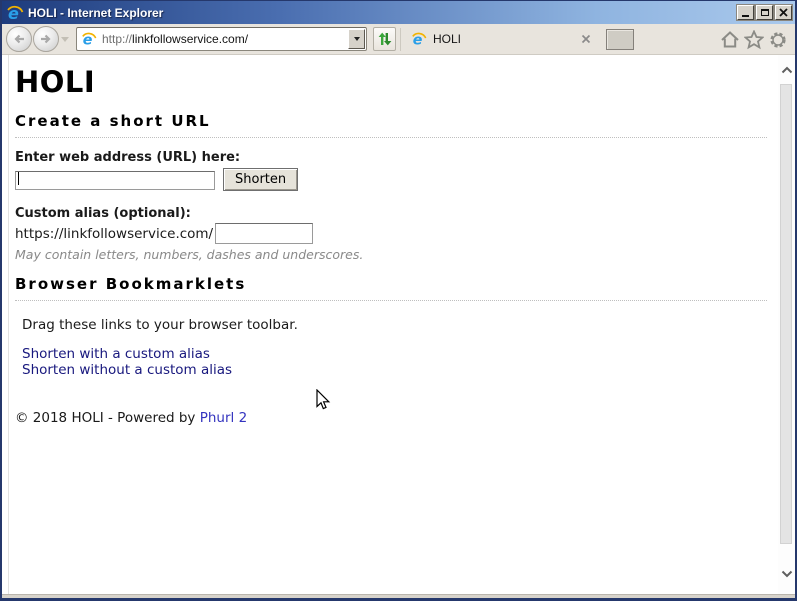 This screenshot has width=797, height=601. I want to click on url-domain: linkfollowservice.com/, so click(190, 39).